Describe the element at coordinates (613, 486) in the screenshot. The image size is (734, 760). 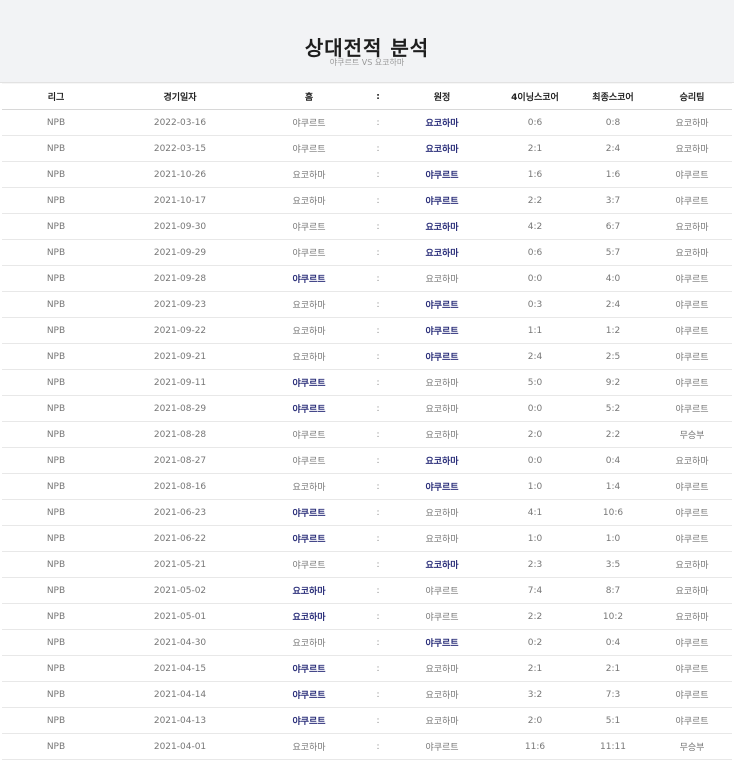
I see `final-score-cell: 1:4` at that location.